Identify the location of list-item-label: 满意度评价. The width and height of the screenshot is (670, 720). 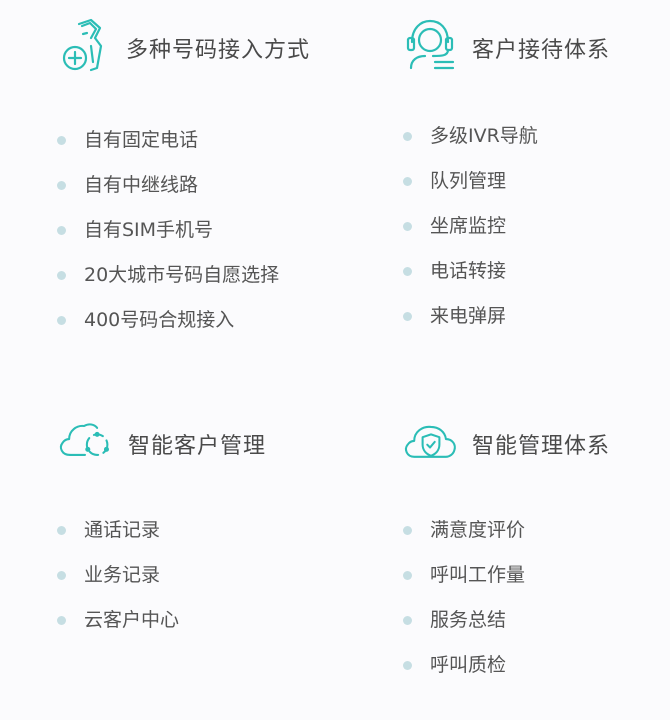
(478, 530).